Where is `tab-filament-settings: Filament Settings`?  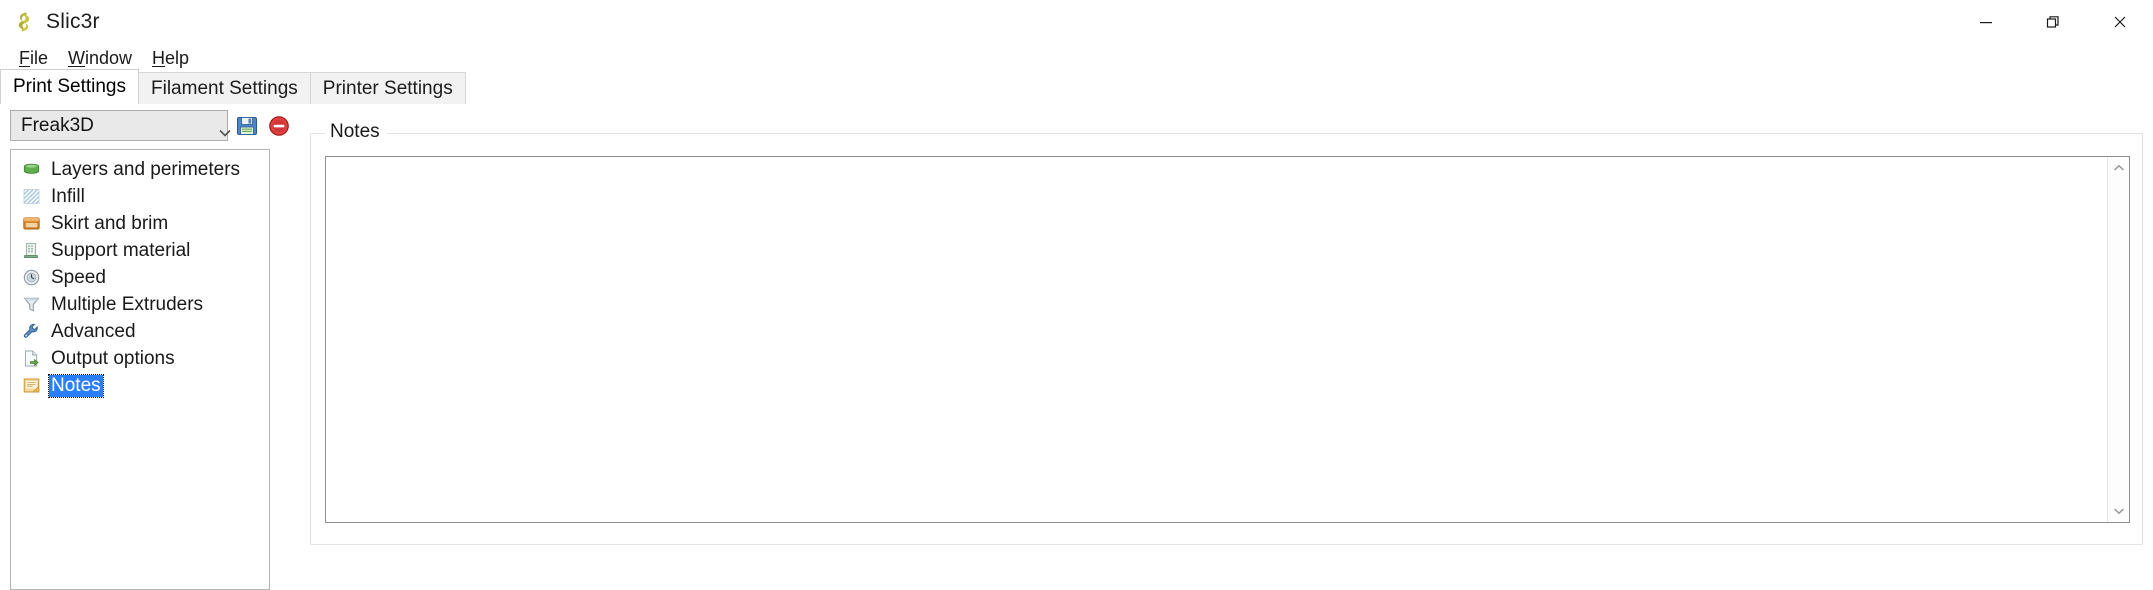
tab-filament-settings: Filament Settings is located at coordinates (224, 88).